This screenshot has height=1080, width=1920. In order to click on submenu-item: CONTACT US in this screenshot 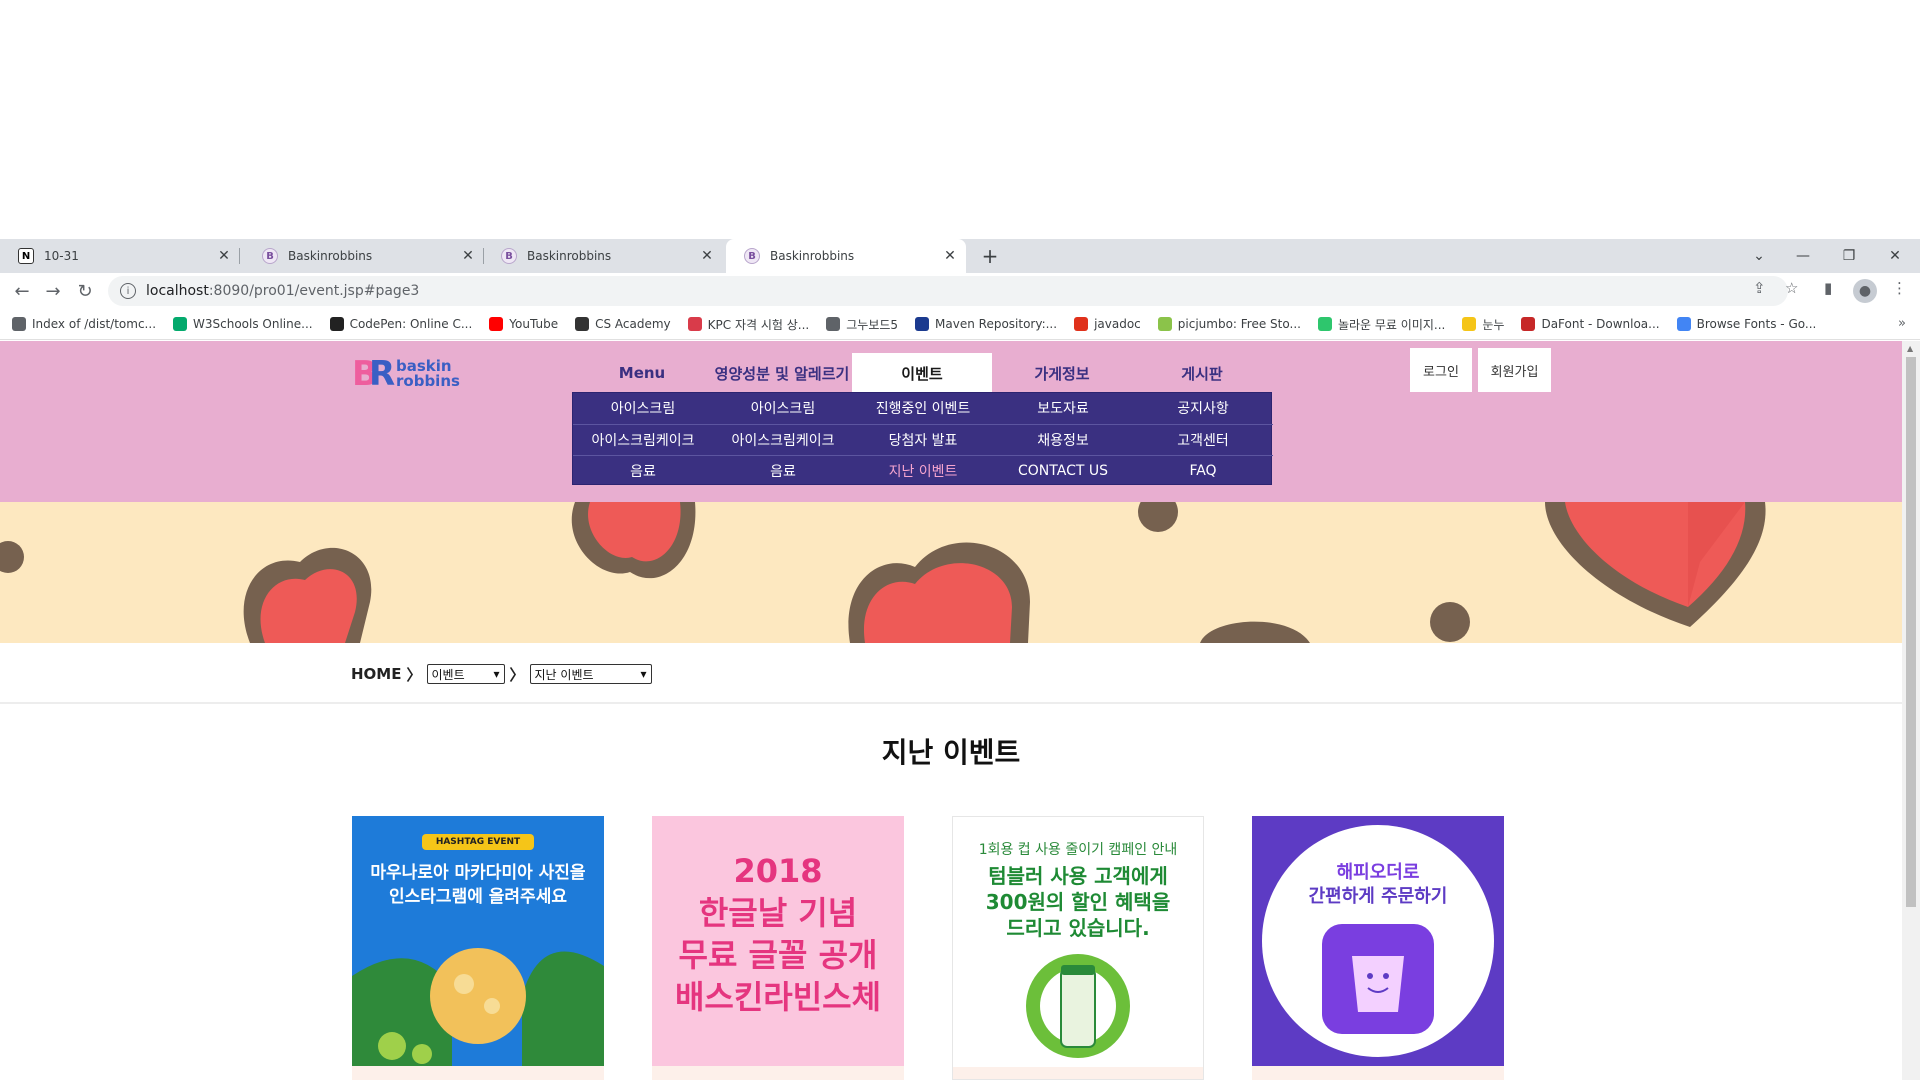, I will do `click(1063, 471)`.